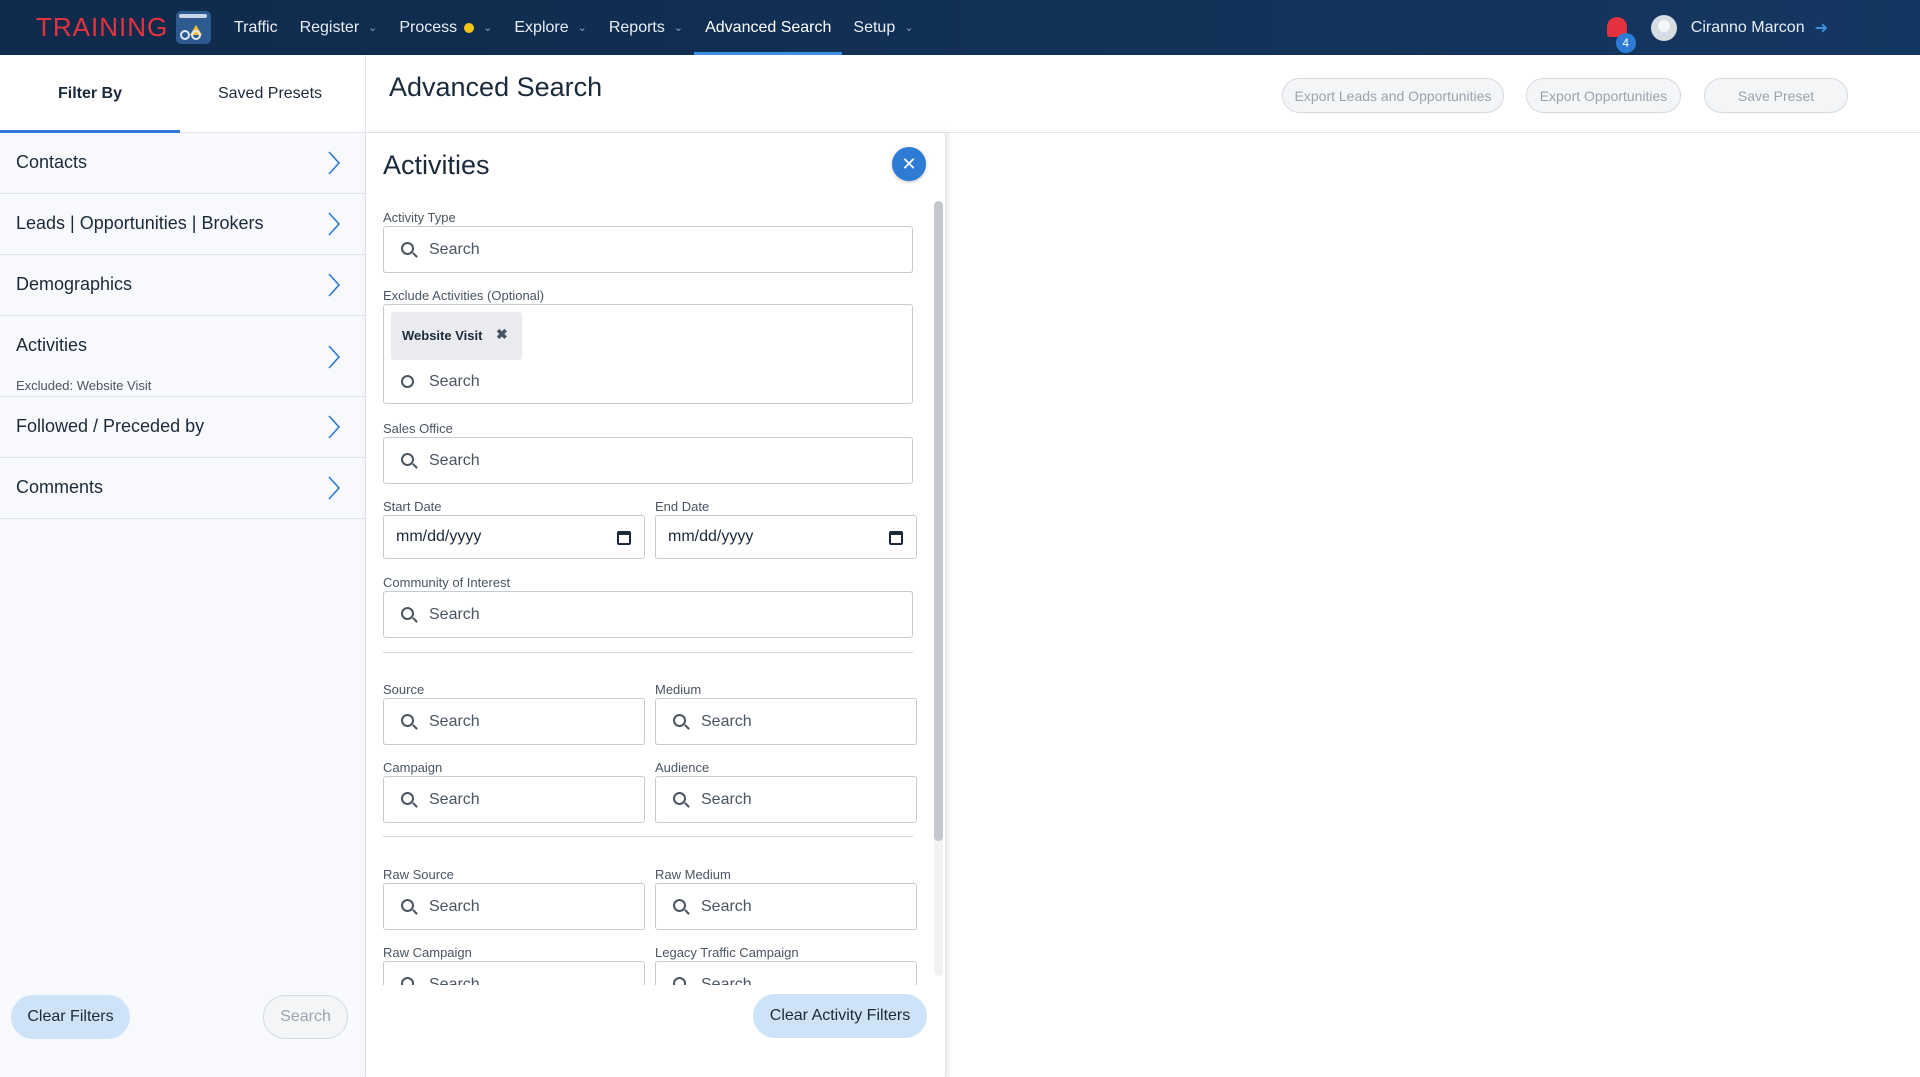 The width and height of the screenshot is (1920, 1077). Describe the element at coordinates (874, 27) in the screenshot. I see `nav-setup-label: Setup` at that location.